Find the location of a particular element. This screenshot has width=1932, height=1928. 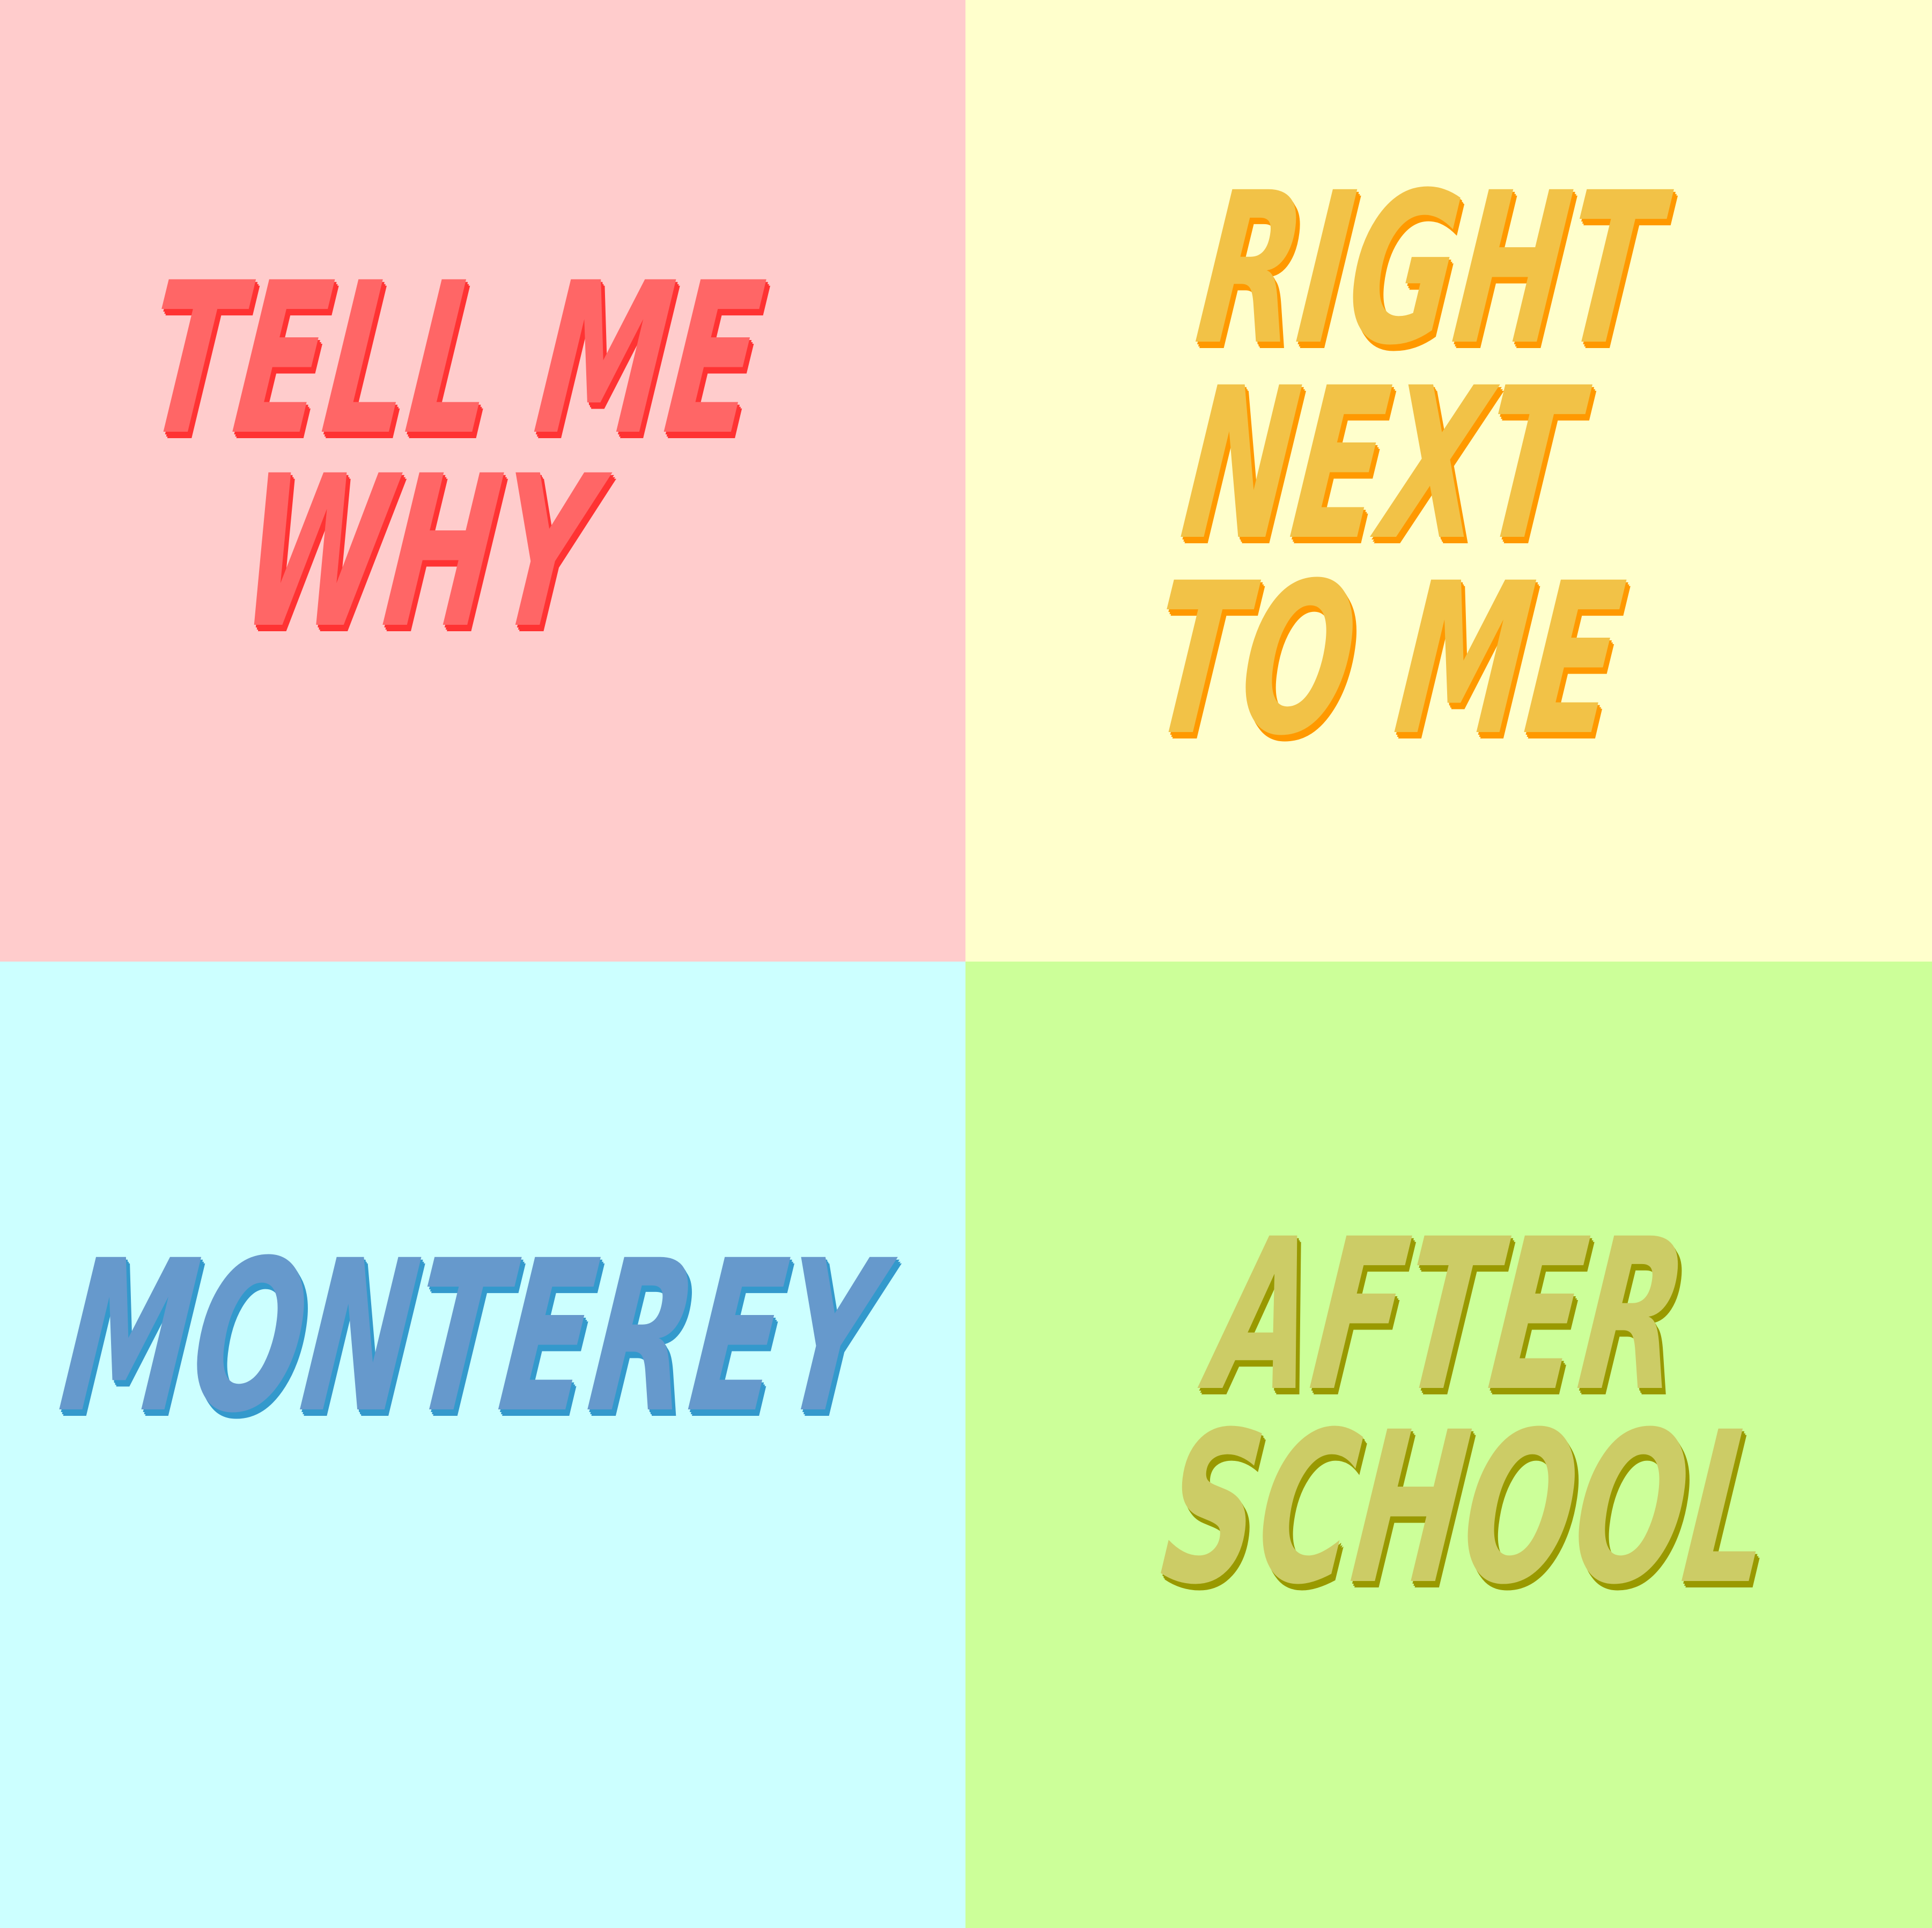

caption-right-next-to-me: RIGHT NEXT TO ME is located at coordinates (1405, 464).